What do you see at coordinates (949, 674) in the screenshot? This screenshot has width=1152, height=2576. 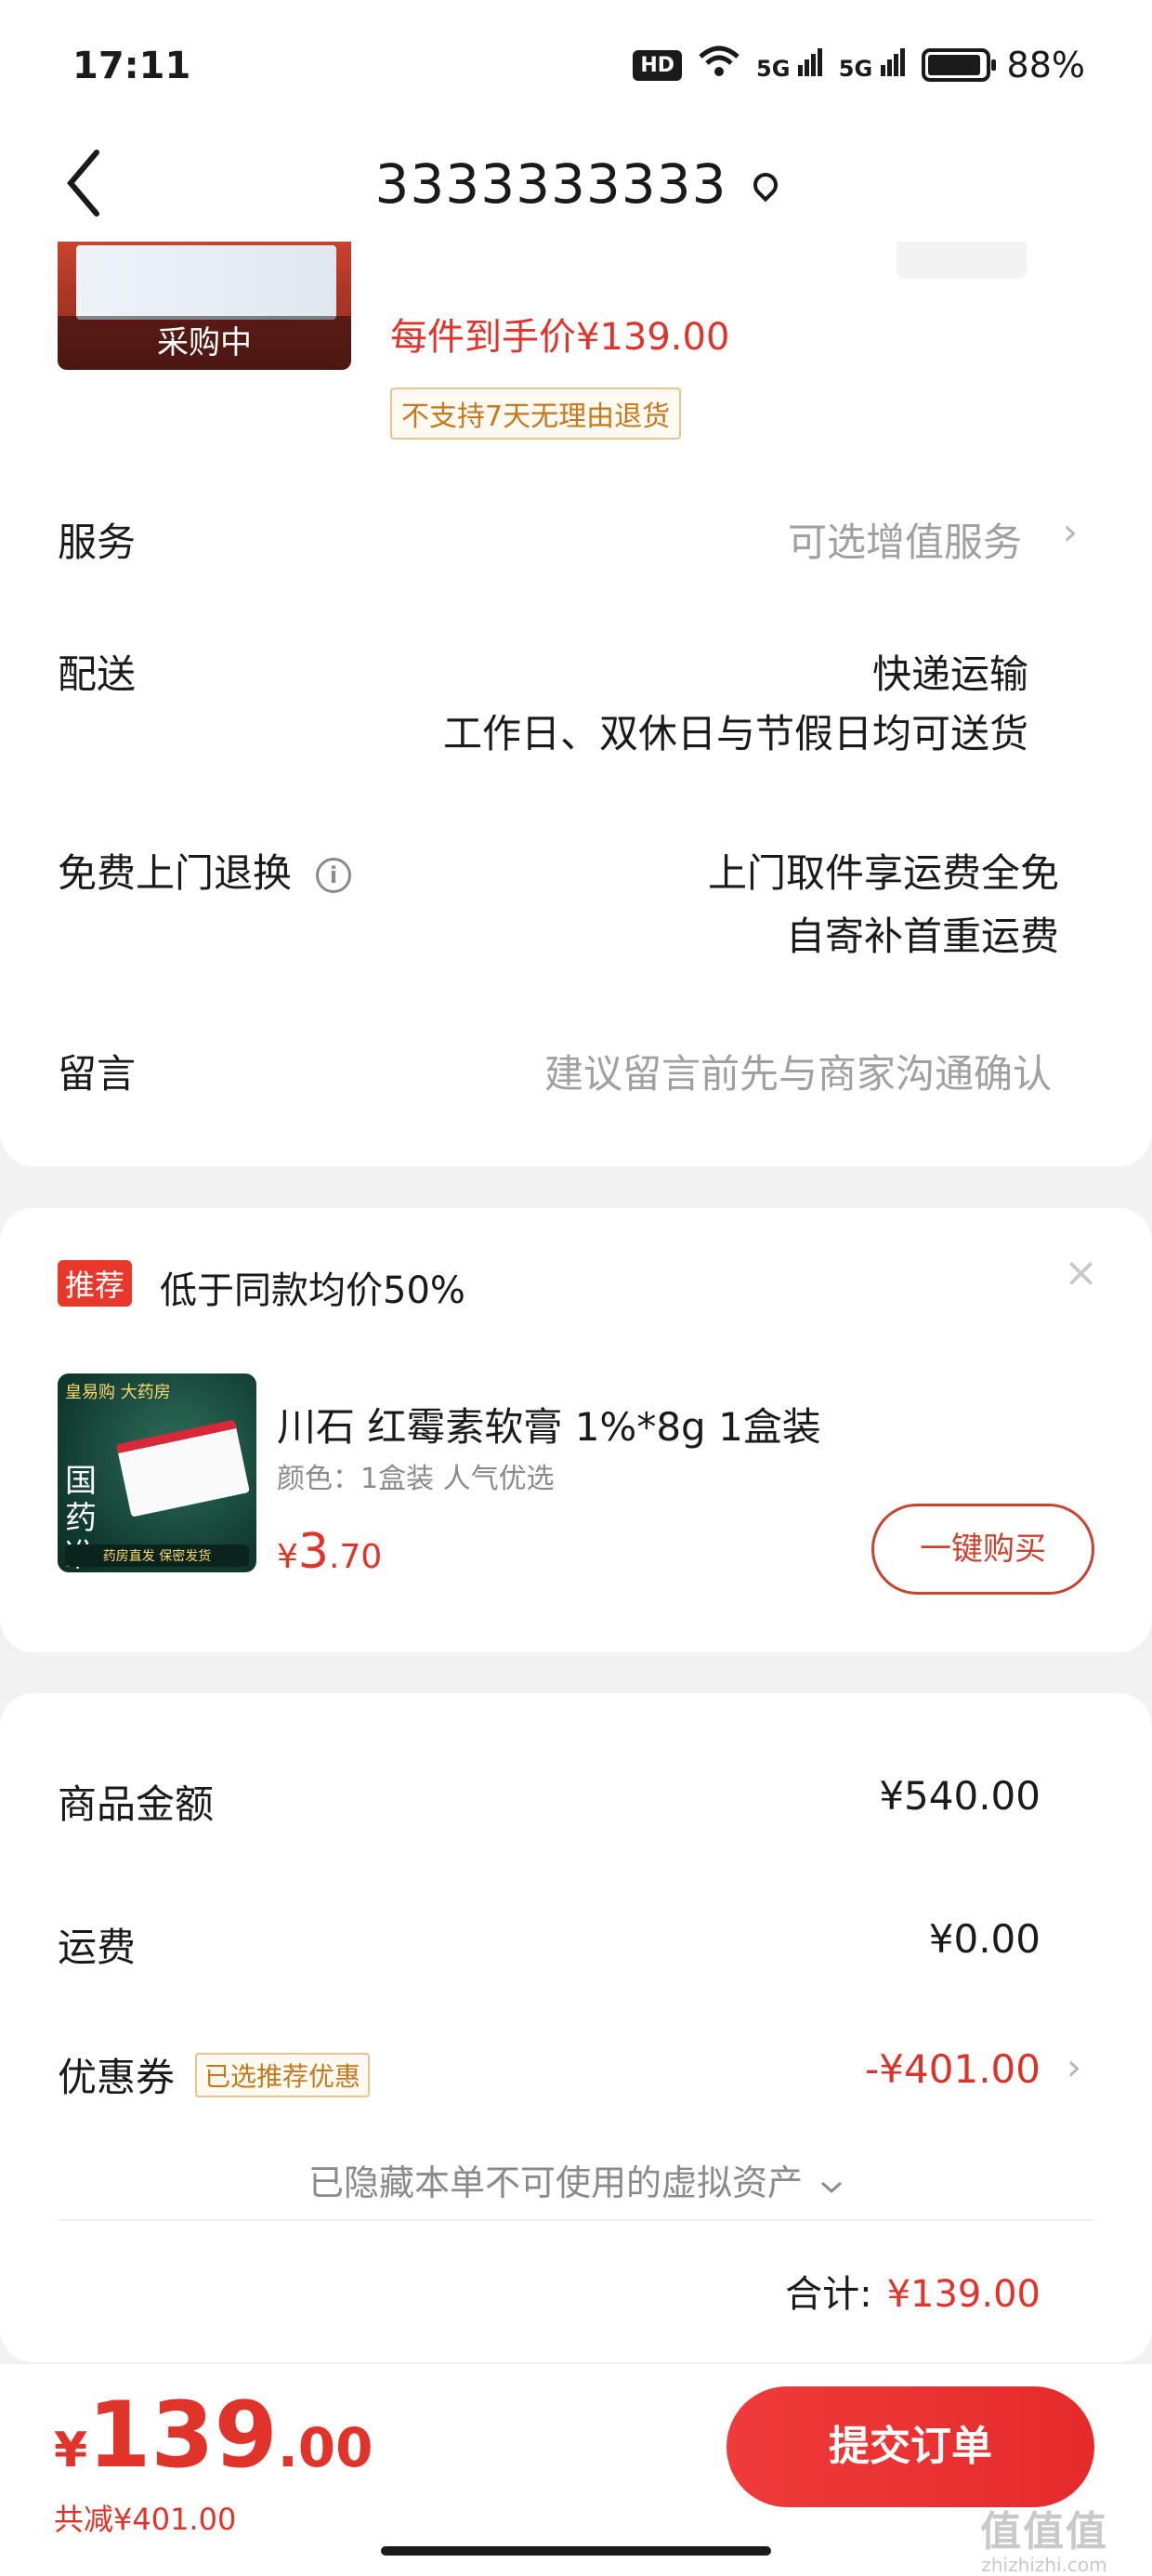 I see `delivery-method: 快递运输` at bounding box center [949, 674].